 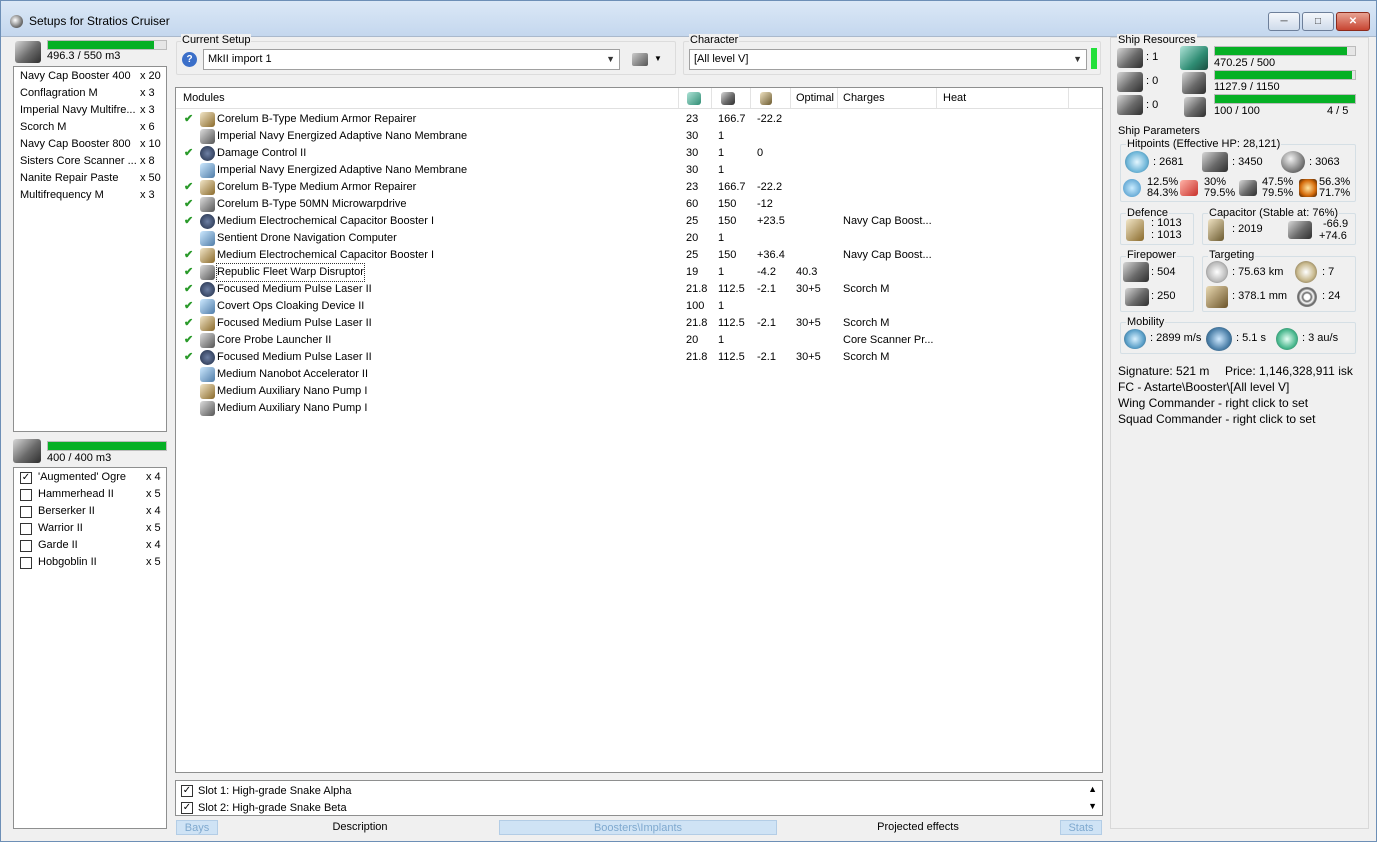 I want to click on drone-item: Warrior II x 5, so click(x=90, y=528).